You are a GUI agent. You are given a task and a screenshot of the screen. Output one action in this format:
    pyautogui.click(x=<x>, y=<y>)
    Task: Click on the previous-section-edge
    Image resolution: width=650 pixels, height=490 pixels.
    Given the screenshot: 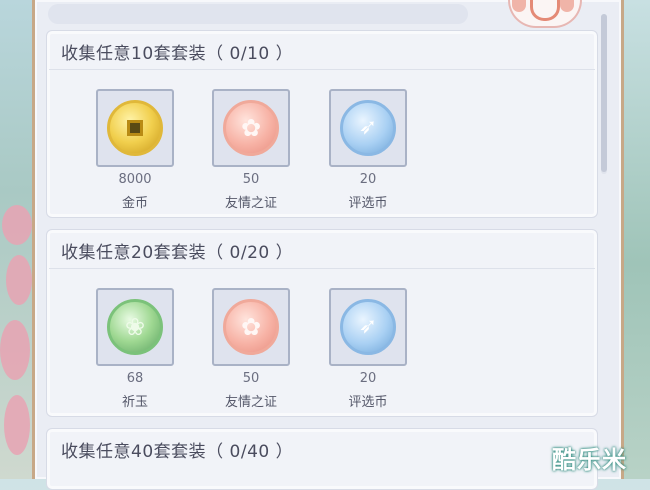 What is the action you would take?
    pyautogui.click(x=258, y=14)
    